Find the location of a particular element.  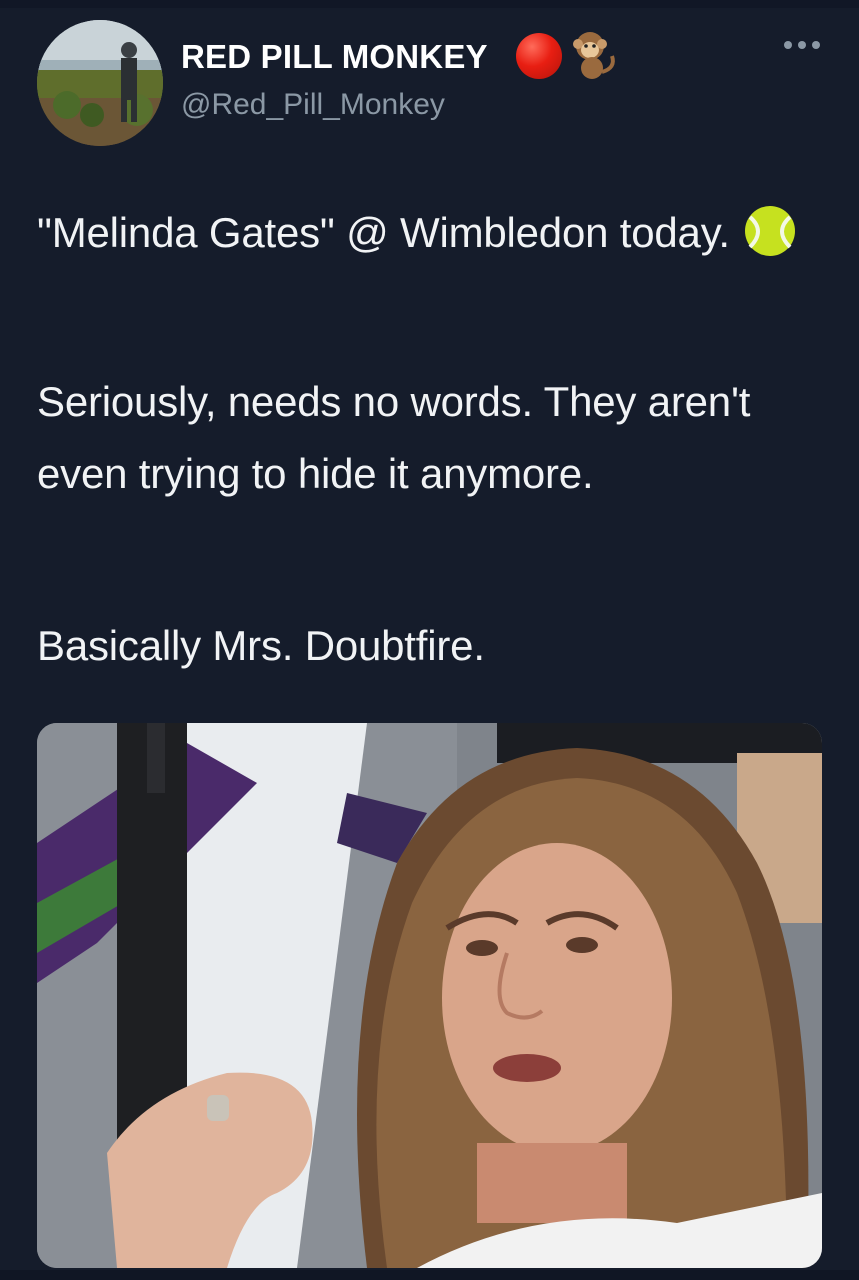

more-options-icon is located at coordinates (802, 45).